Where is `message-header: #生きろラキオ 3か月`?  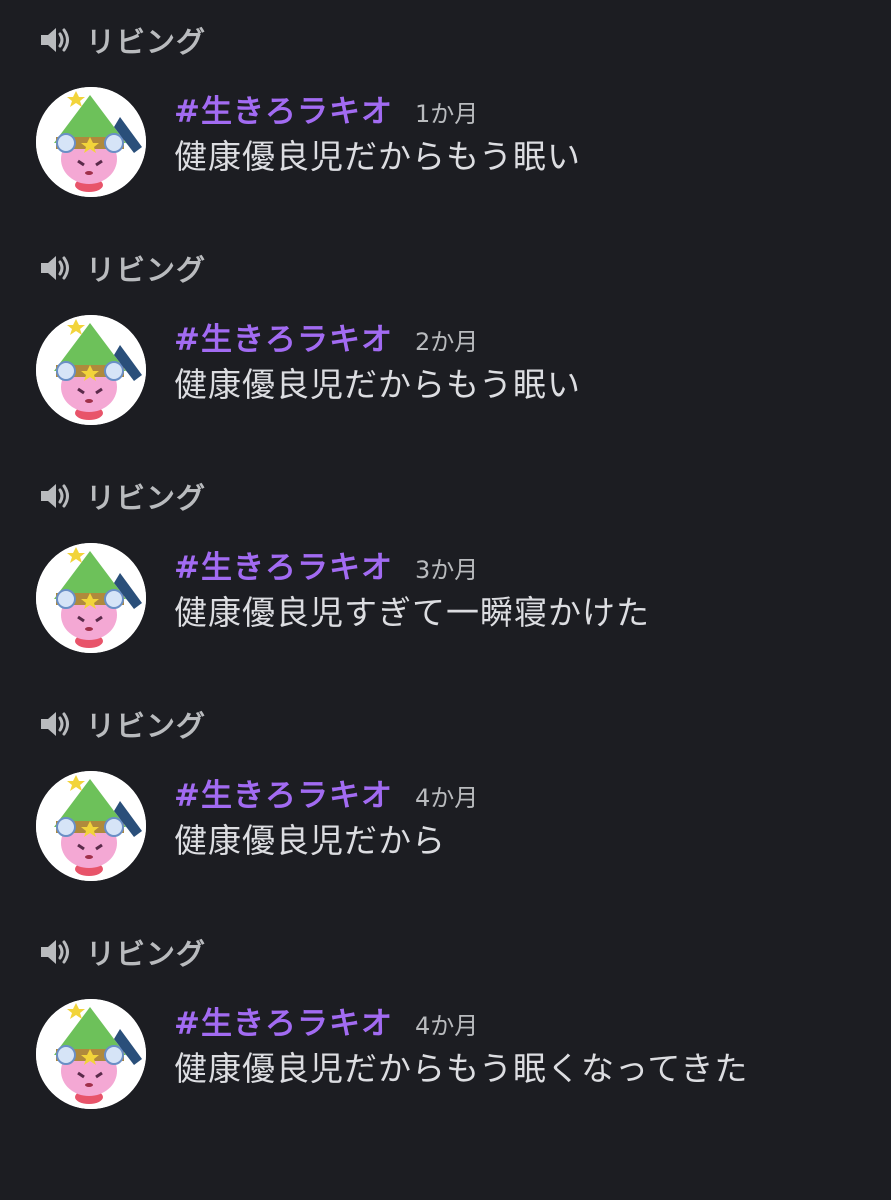
message-header: #生きろラキオ 3か月 is located at coordinates (326, 564).